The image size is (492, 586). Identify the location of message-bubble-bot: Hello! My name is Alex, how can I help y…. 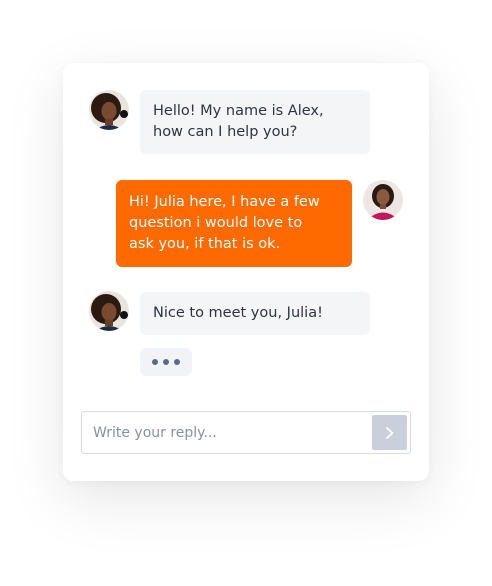
(255, 122).